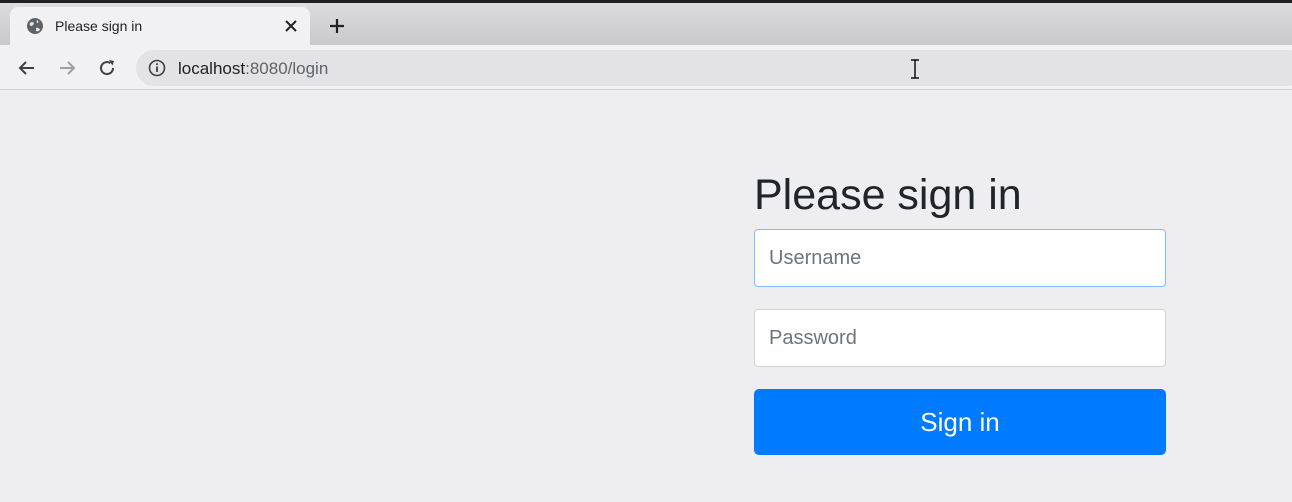  What do you see at coordinates (337, 26) in the screenshot?
I see `plus-icon` at bounding box center [337, 26].